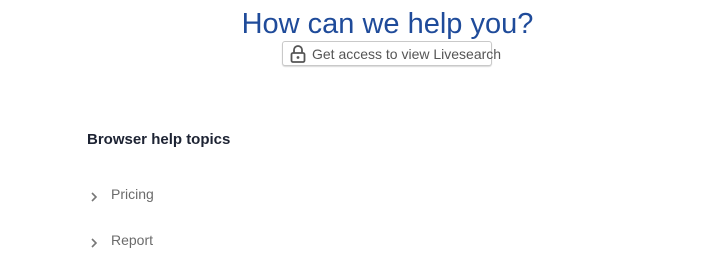 The height and width of the screenshot is (268, 711). What do you see at coordinates (407, 53) in the screenshot?
I see `get-access-label: Get access to view Livesearch` at bounding box center [407, 53].